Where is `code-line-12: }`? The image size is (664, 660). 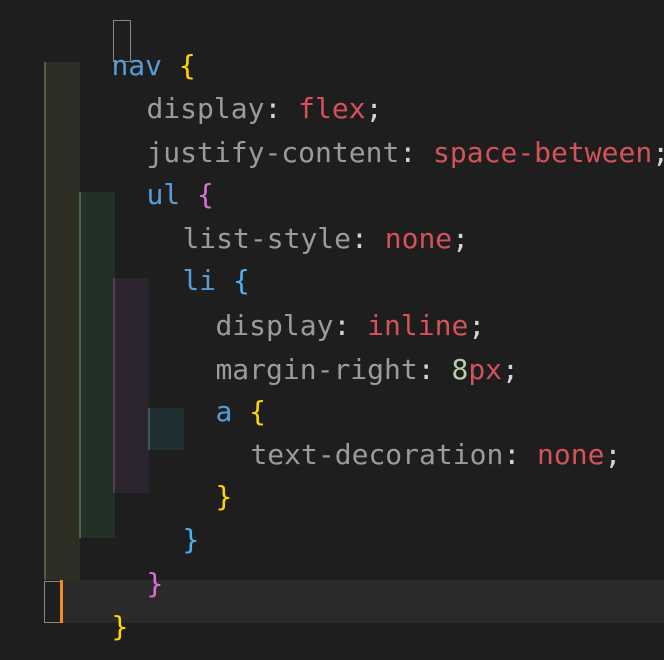
code-line-12: } is located at coordinates (157, 526).